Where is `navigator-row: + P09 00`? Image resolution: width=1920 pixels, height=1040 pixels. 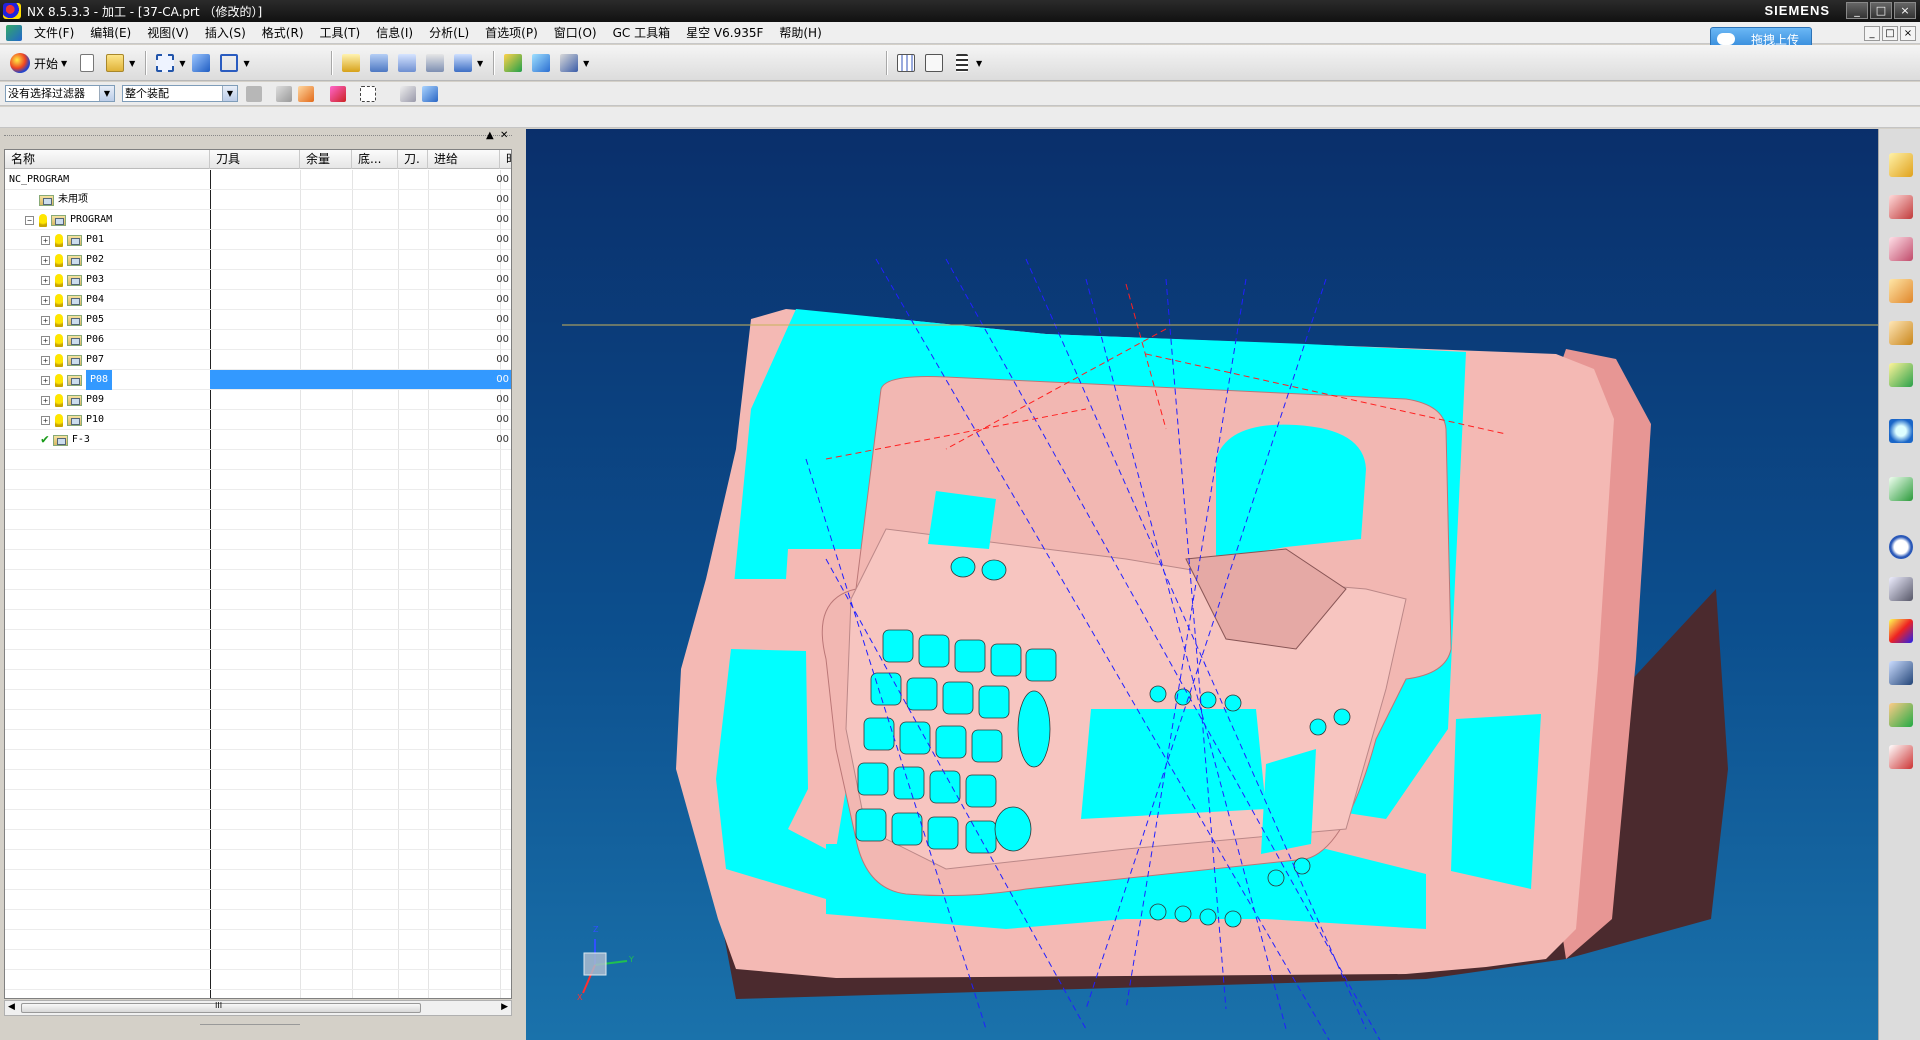 navigator-row: + P09 00 is located at coordinates (258, 400).